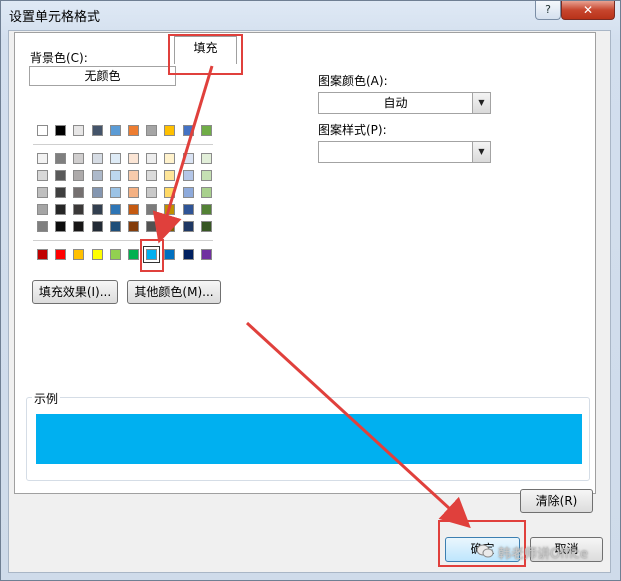 The image size is (621, 581). What do you see at coordinates (358, 425) in the screenshot?
I see `arrow-to-ok-icon` at bounding box center [358, 425].